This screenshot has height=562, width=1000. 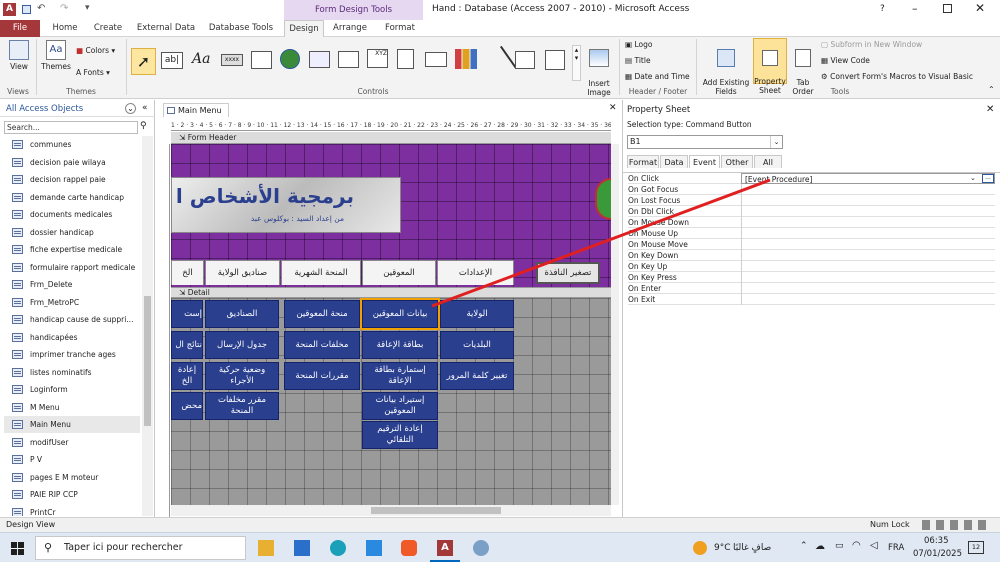 What do you see at coordinates (72, 284) in the screenshot?
I see `nav-item: Frm_Delete` at bounding box center [72, 284].